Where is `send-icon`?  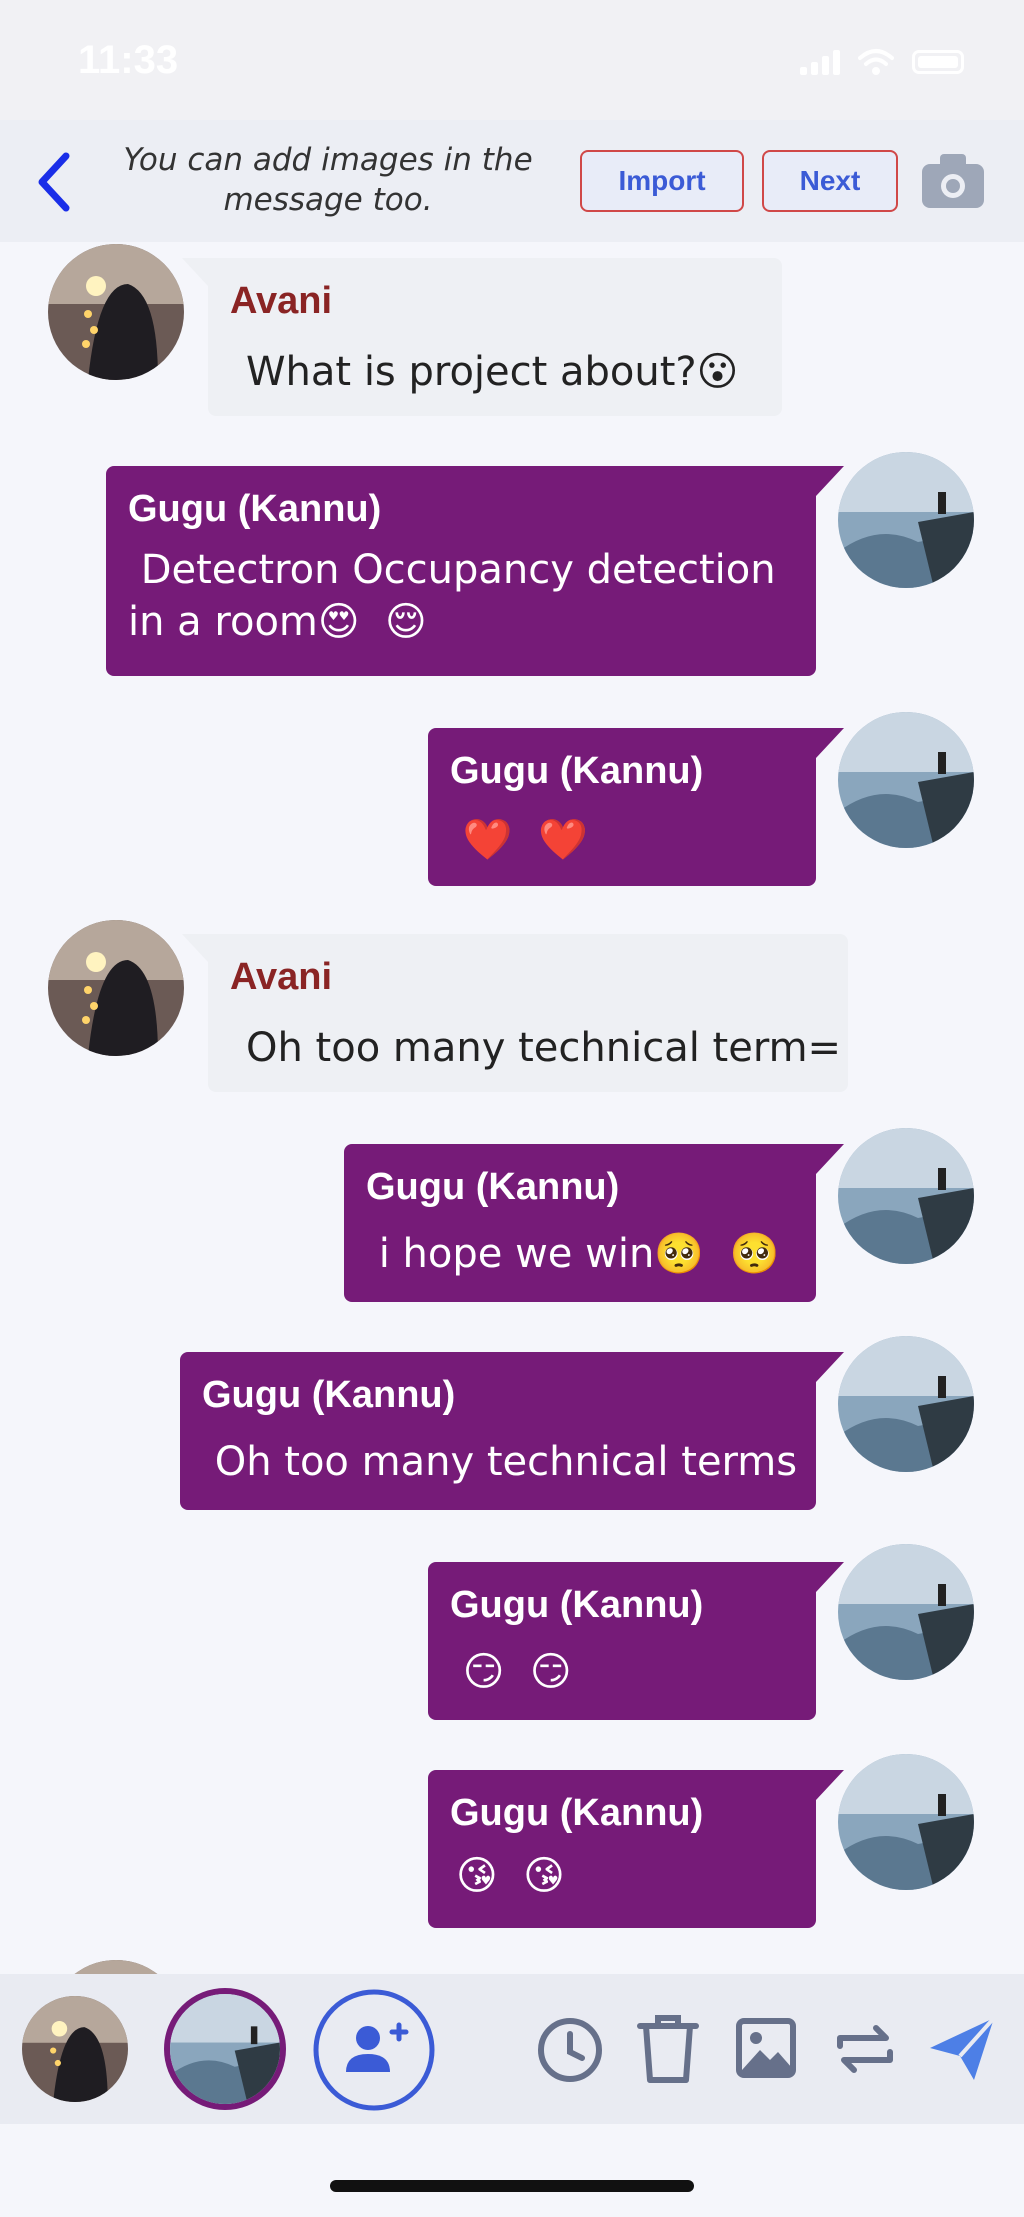
send-icon is located at coordinates (962, 2049).